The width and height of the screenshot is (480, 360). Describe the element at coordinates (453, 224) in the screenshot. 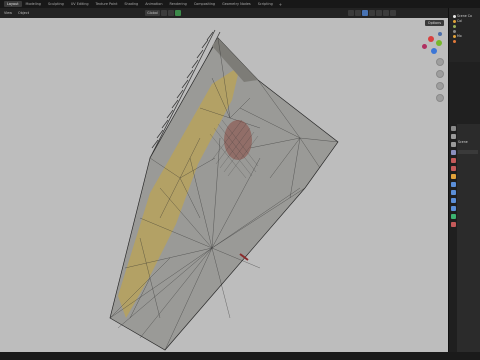

I see `material-tab-icon` at that location.